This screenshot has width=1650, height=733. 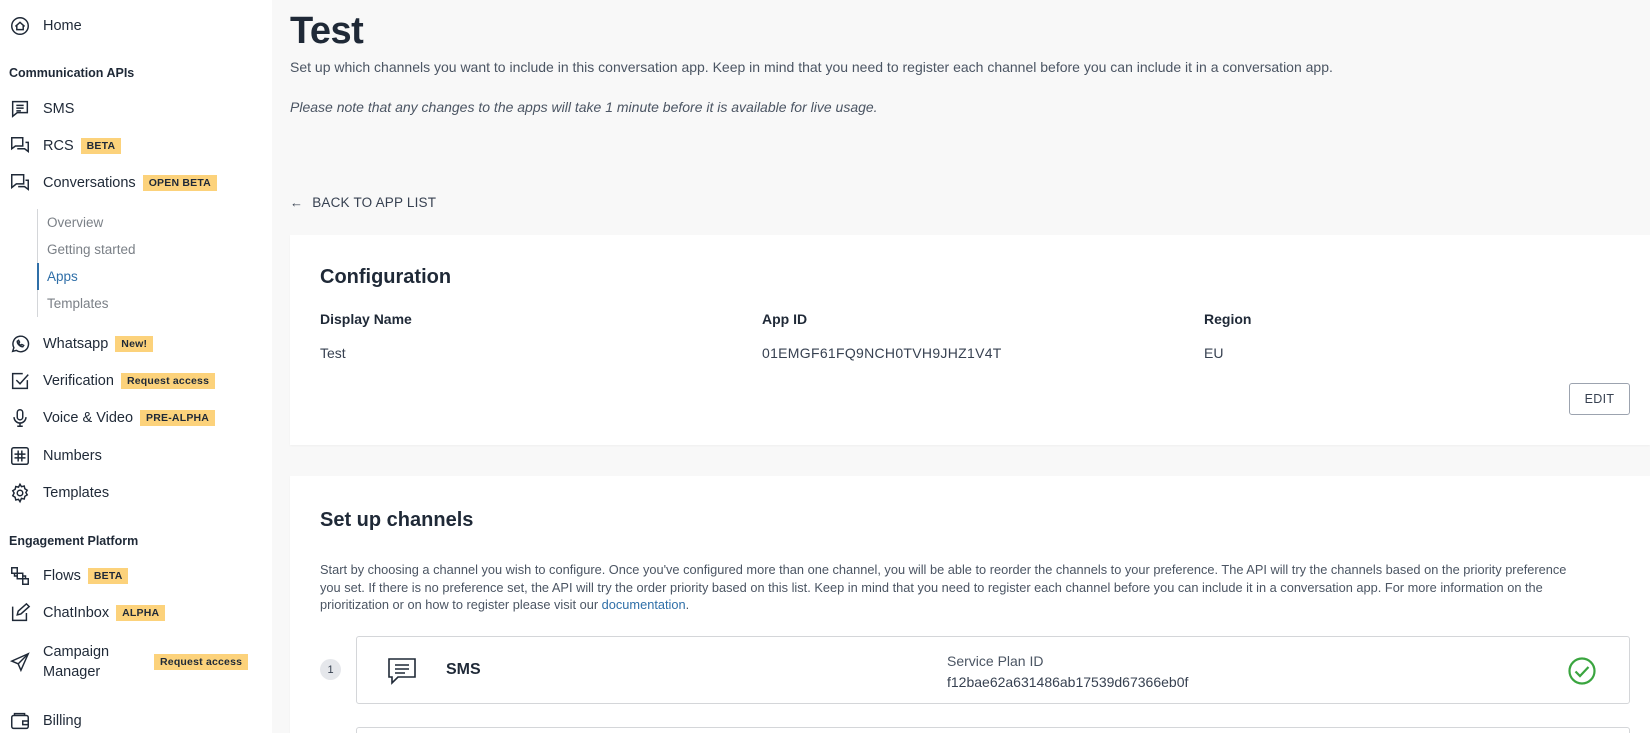 I want to click on sidebar-item-sms: SMS, so click(x=37, y=109).